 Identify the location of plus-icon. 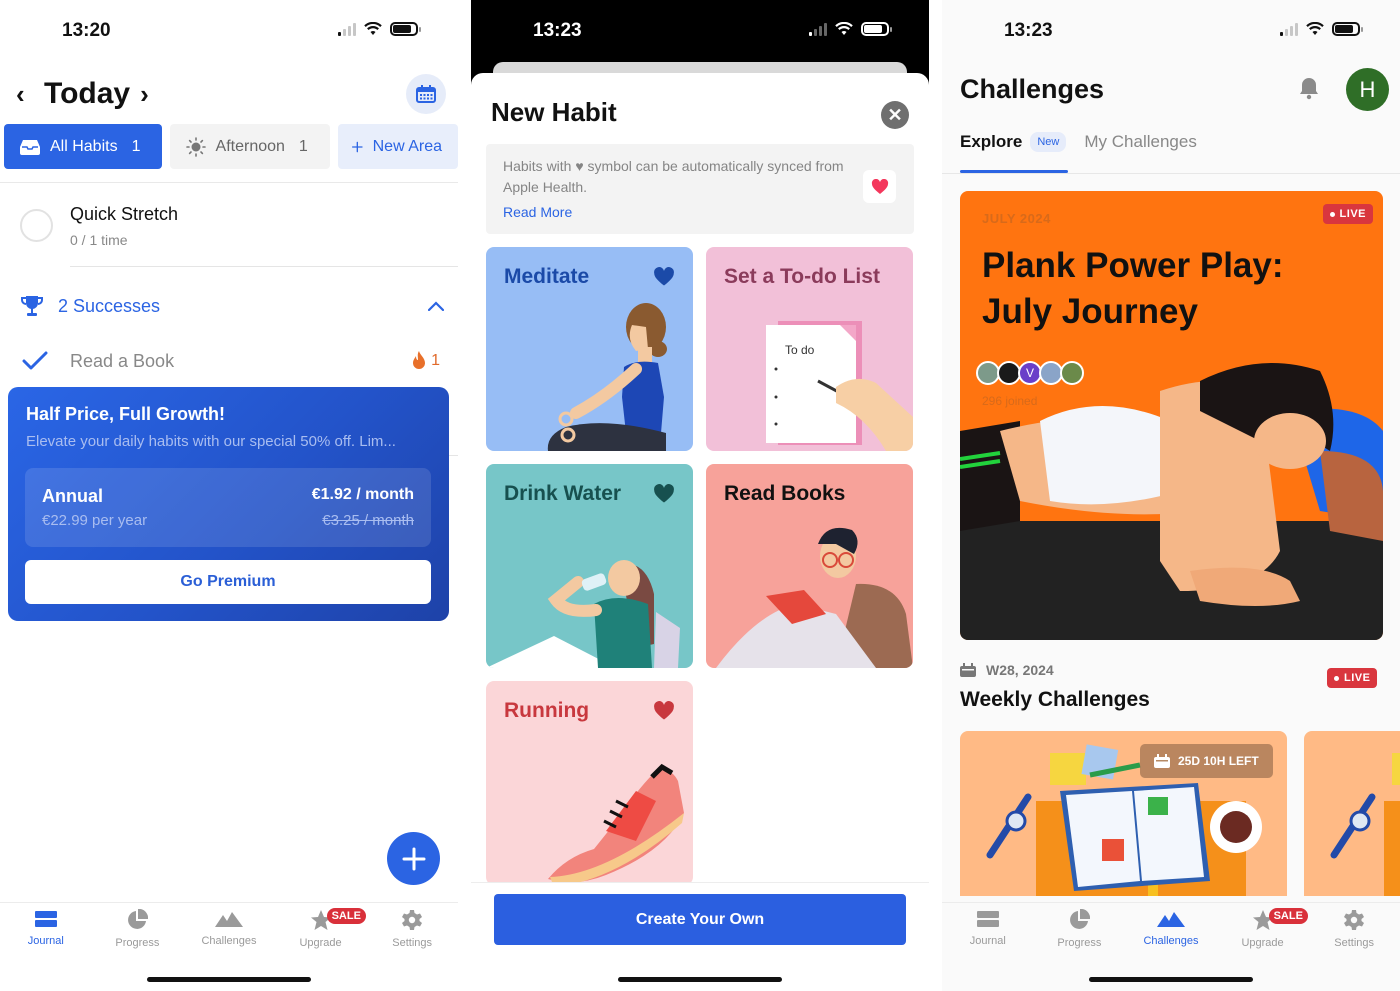
(413, 858).